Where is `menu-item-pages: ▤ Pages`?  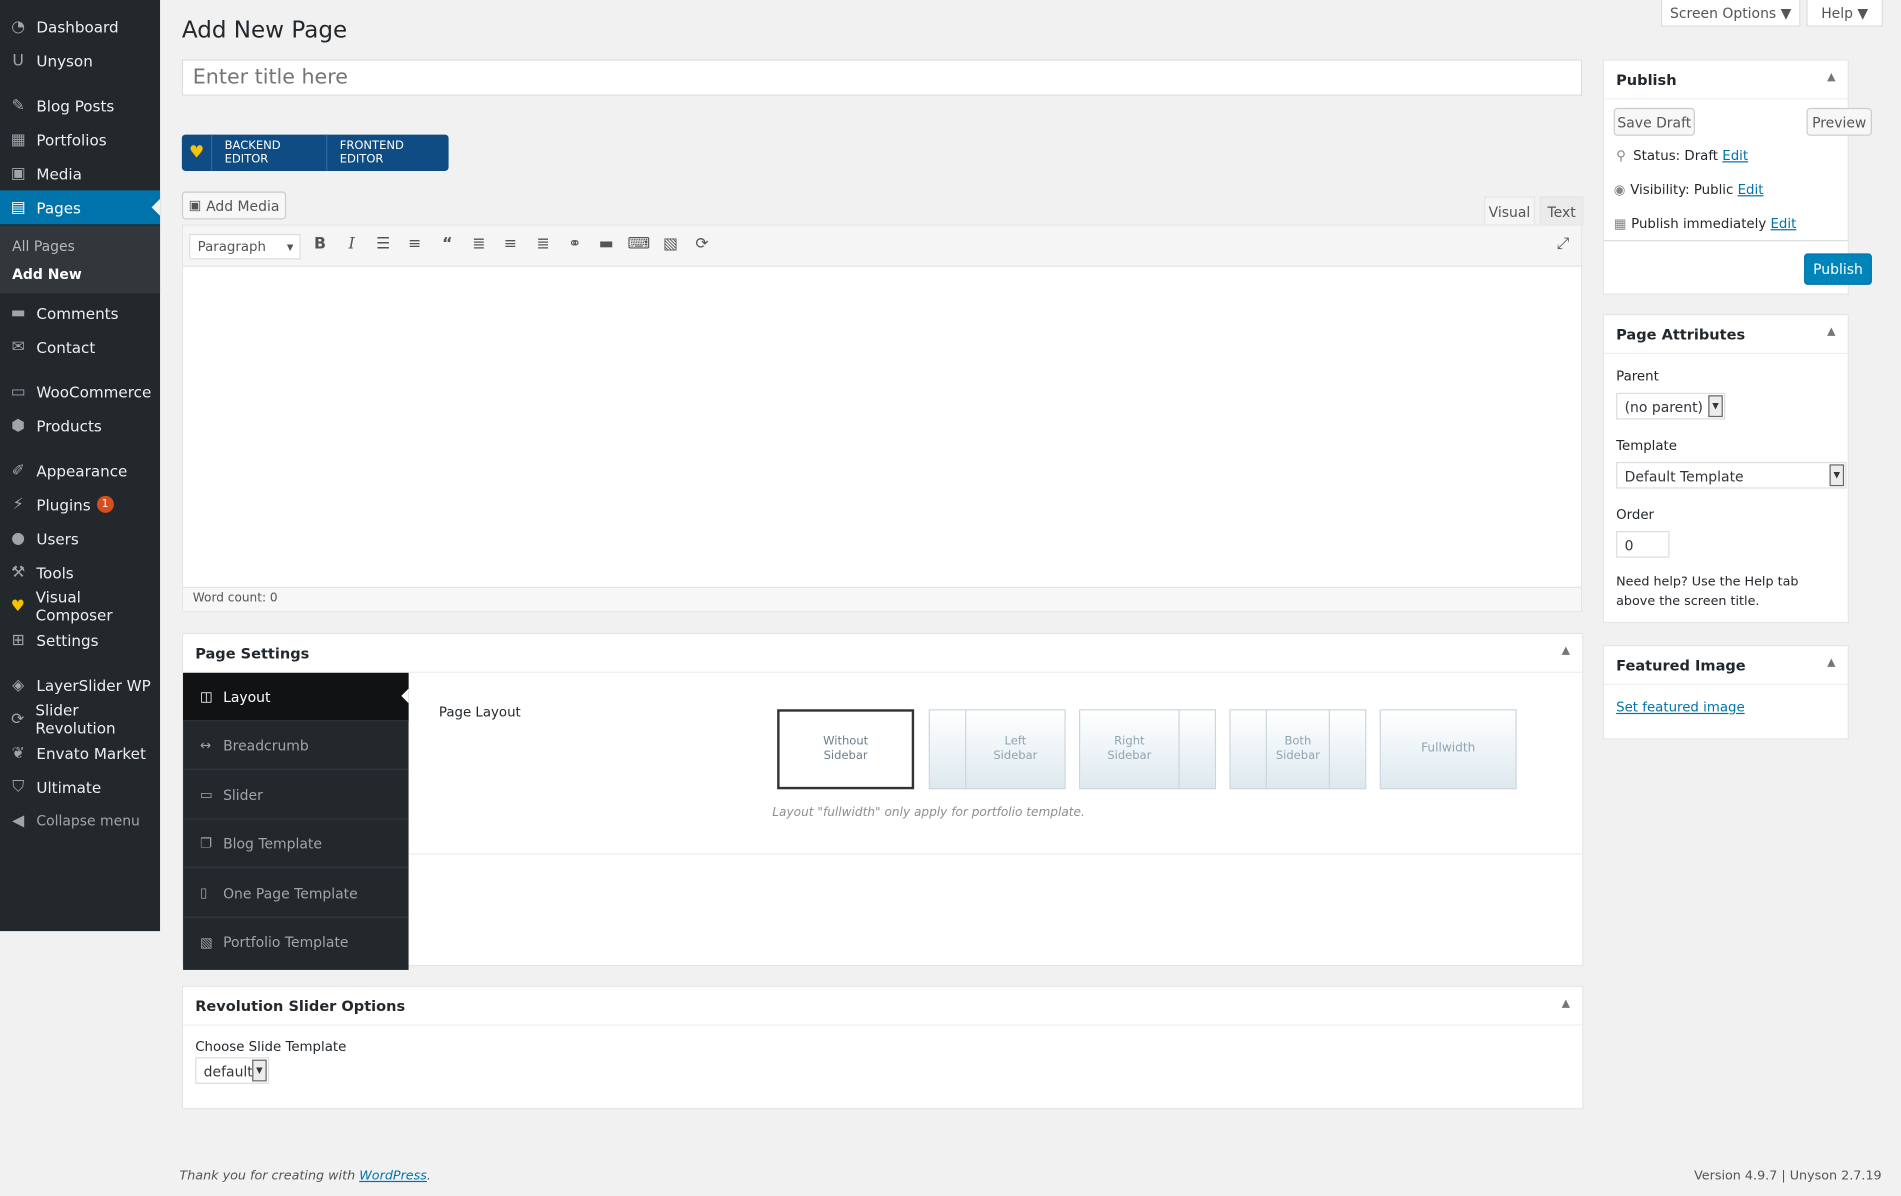
menu-item-pages: ▤ Pages is located at coordinates (80, 207).